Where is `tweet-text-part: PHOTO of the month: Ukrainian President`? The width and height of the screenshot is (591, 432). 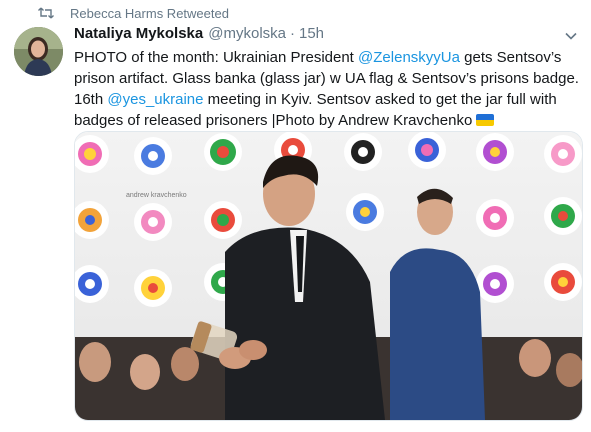
tweet-text-part: PHOTO of the month: Ukrainian President is located at coordinates (216, 57).